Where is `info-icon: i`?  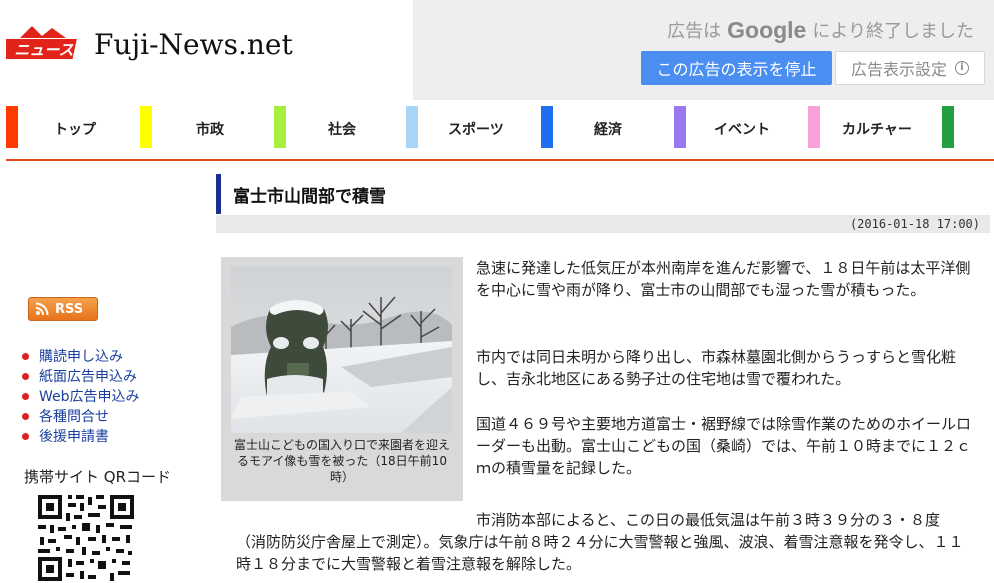
info-icon: i is located at coordinates (962, 68).